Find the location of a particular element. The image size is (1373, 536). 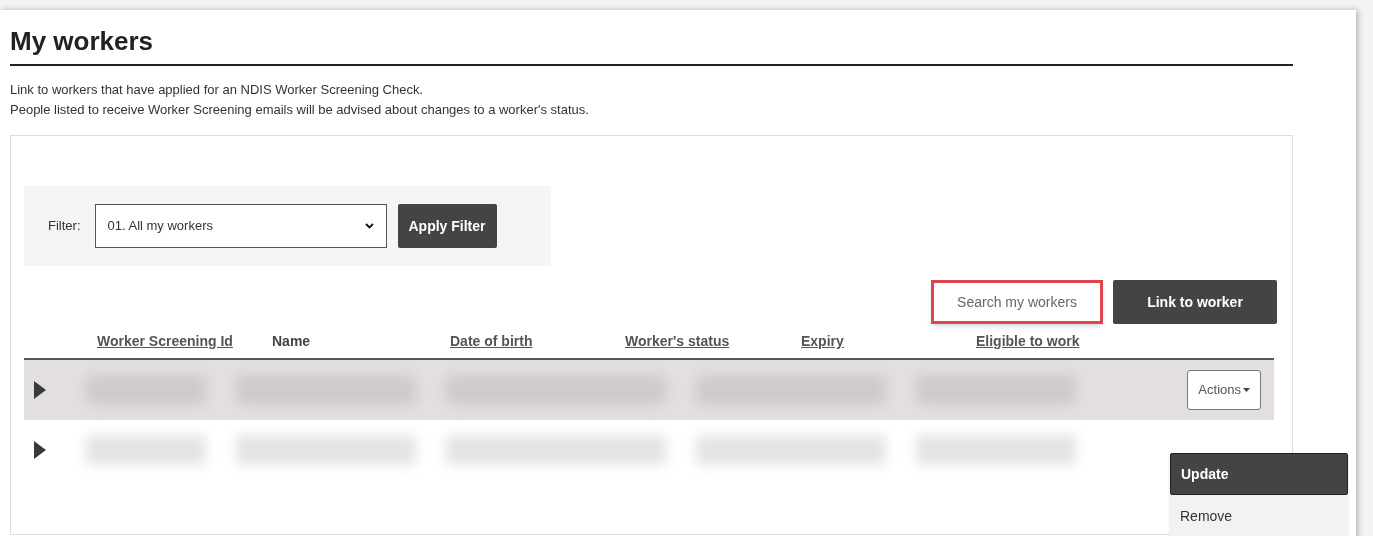

menu-item: Update is located at coordinates (1259, 474).